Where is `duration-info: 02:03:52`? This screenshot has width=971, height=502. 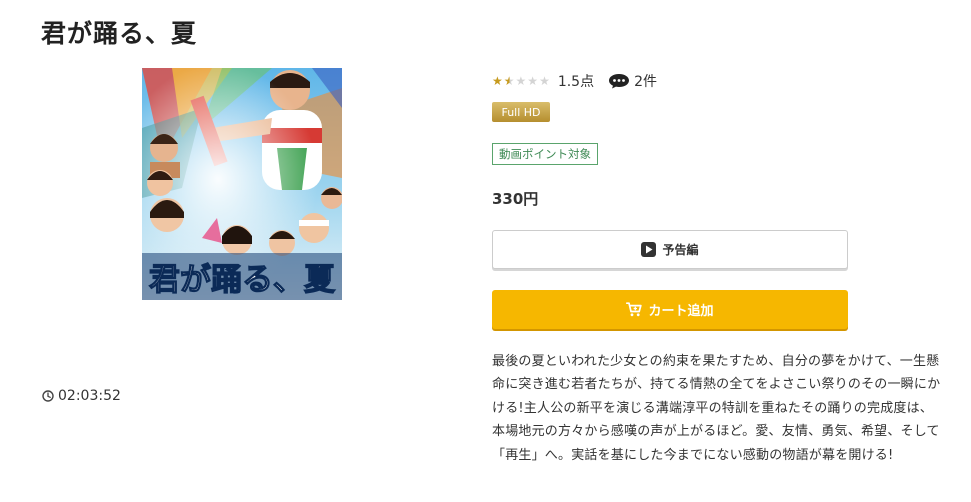
duration-info: 02:03:52 is located at coordinates (81, 396).